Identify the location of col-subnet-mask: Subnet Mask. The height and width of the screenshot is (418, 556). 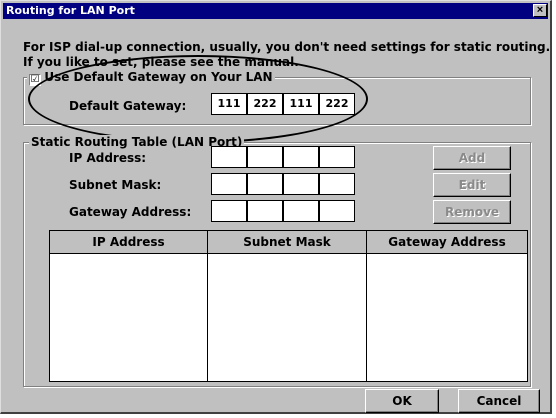
(287, 242).